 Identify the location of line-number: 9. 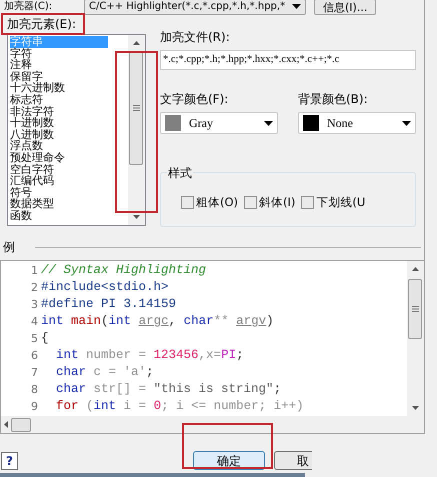
(34, 407).